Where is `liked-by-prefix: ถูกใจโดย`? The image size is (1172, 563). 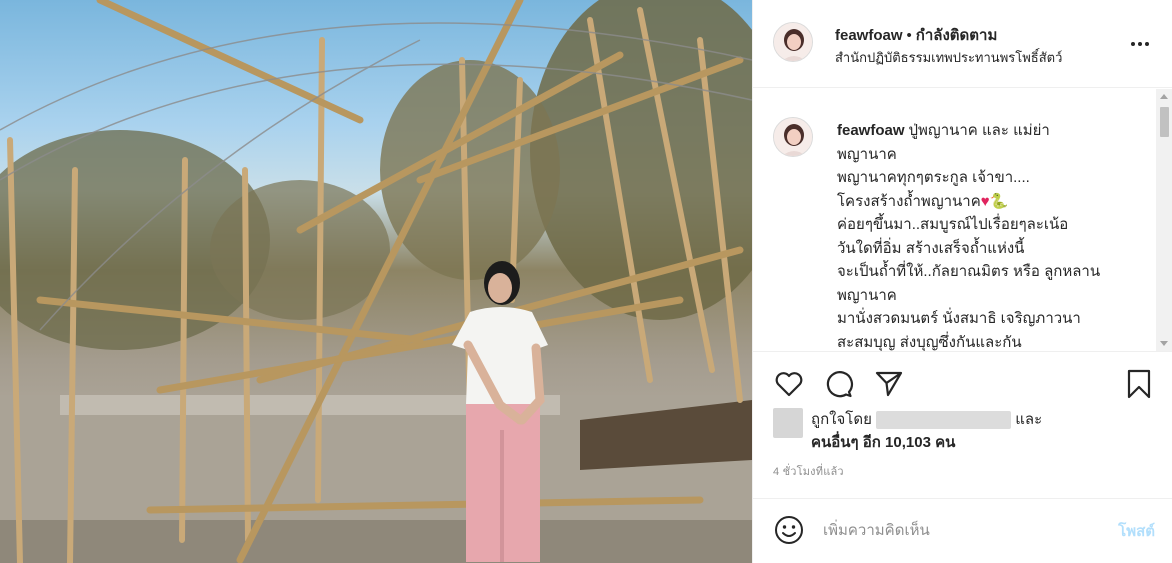
liked-by-prefix: ถูกใจโดย is located at coordinates (841, 419).